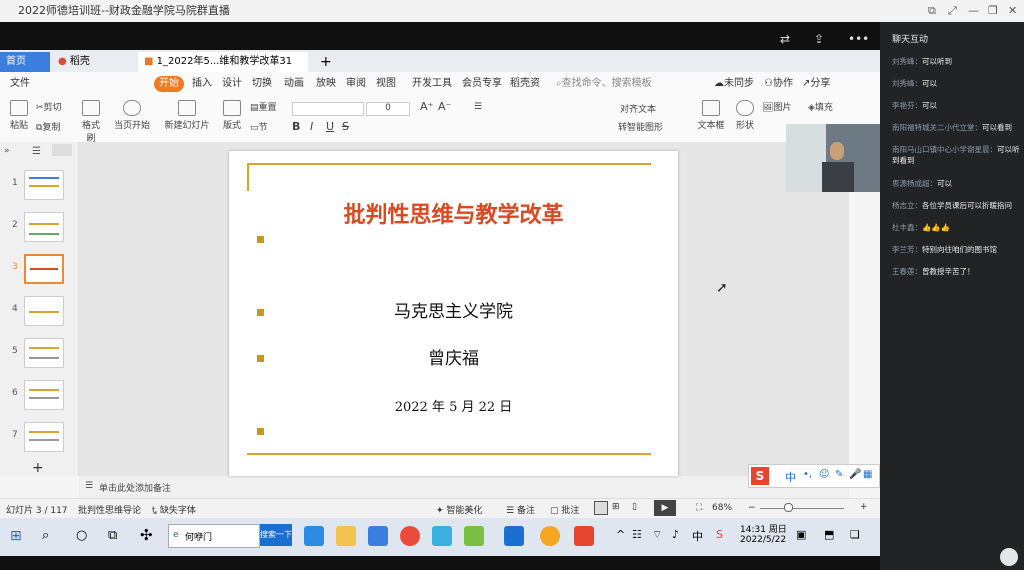 This screenshot has height=570, width=1024. I want to click on template-name: 批判性思维导论, so click(109, 509).